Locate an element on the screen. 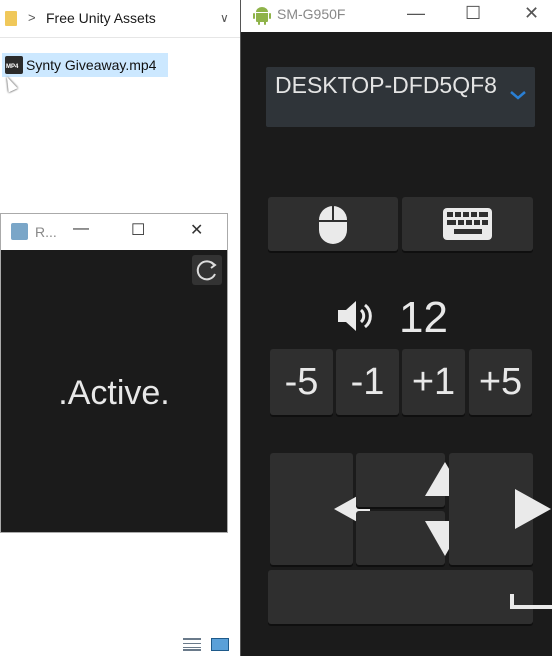 The image size is (552, 656). mouse-icon is located at coordinates (333, 225).